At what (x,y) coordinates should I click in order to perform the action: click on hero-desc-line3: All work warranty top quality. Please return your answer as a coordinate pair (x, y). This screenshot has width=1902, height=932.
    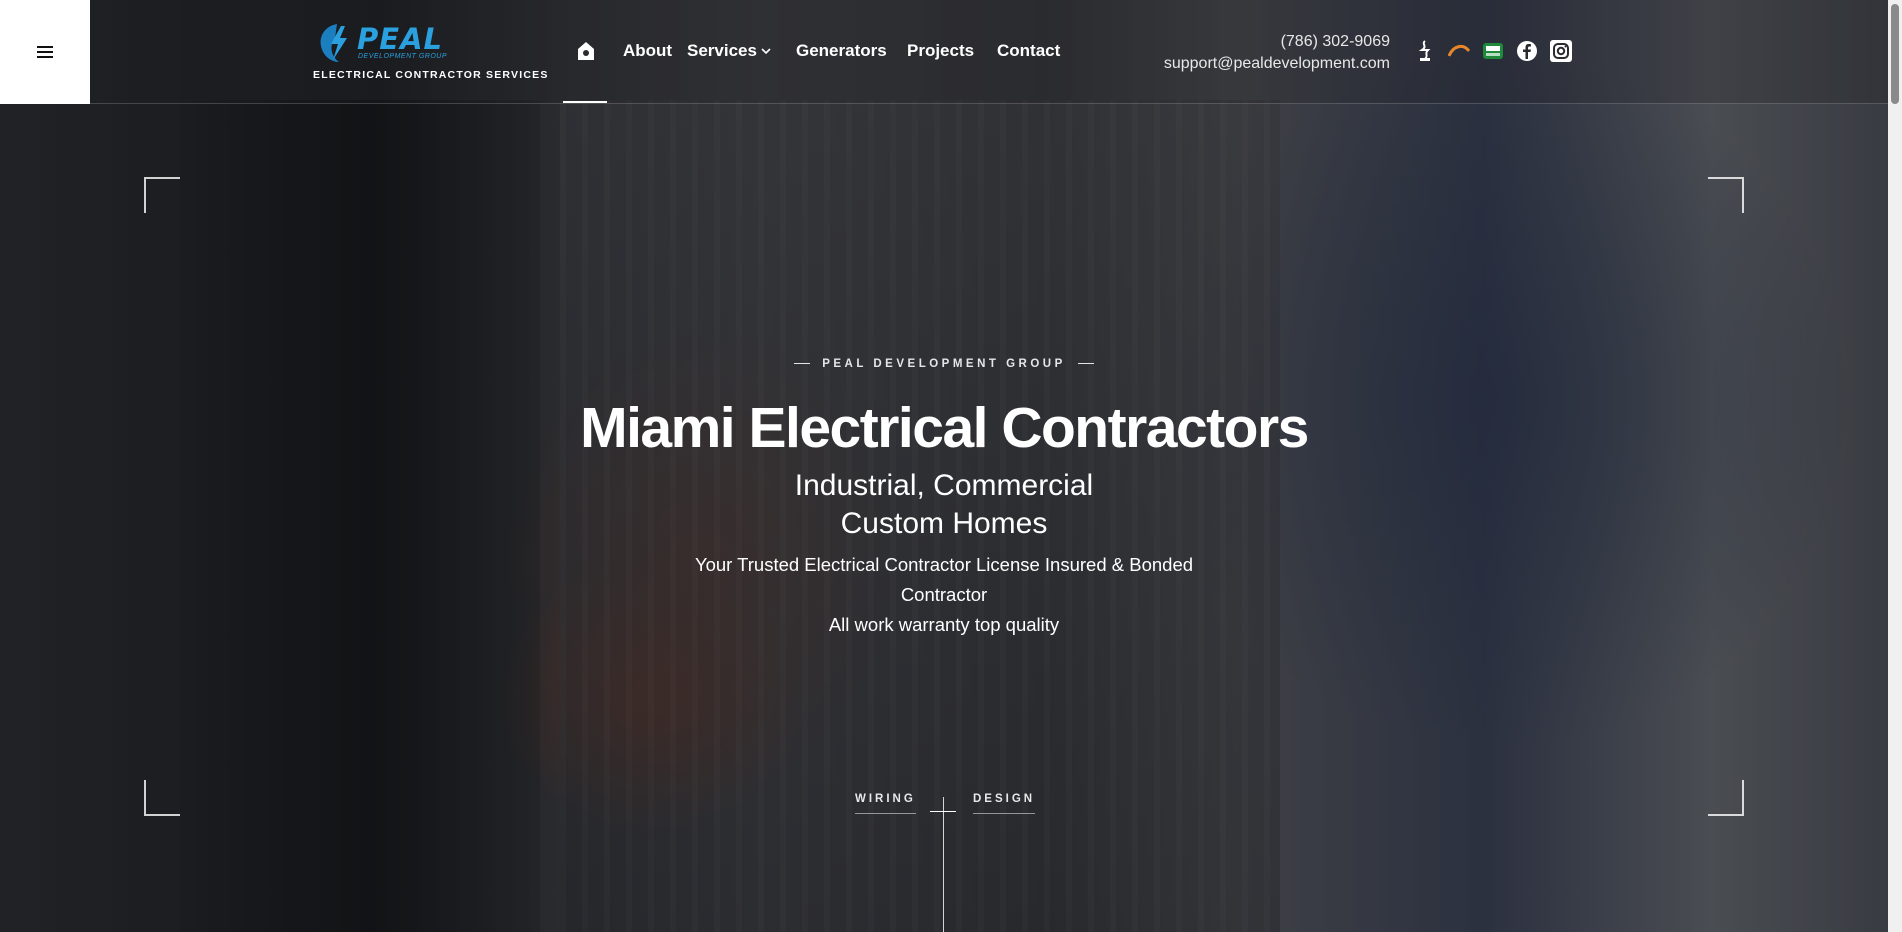
    Looking at the image, I should click on (944, 624).